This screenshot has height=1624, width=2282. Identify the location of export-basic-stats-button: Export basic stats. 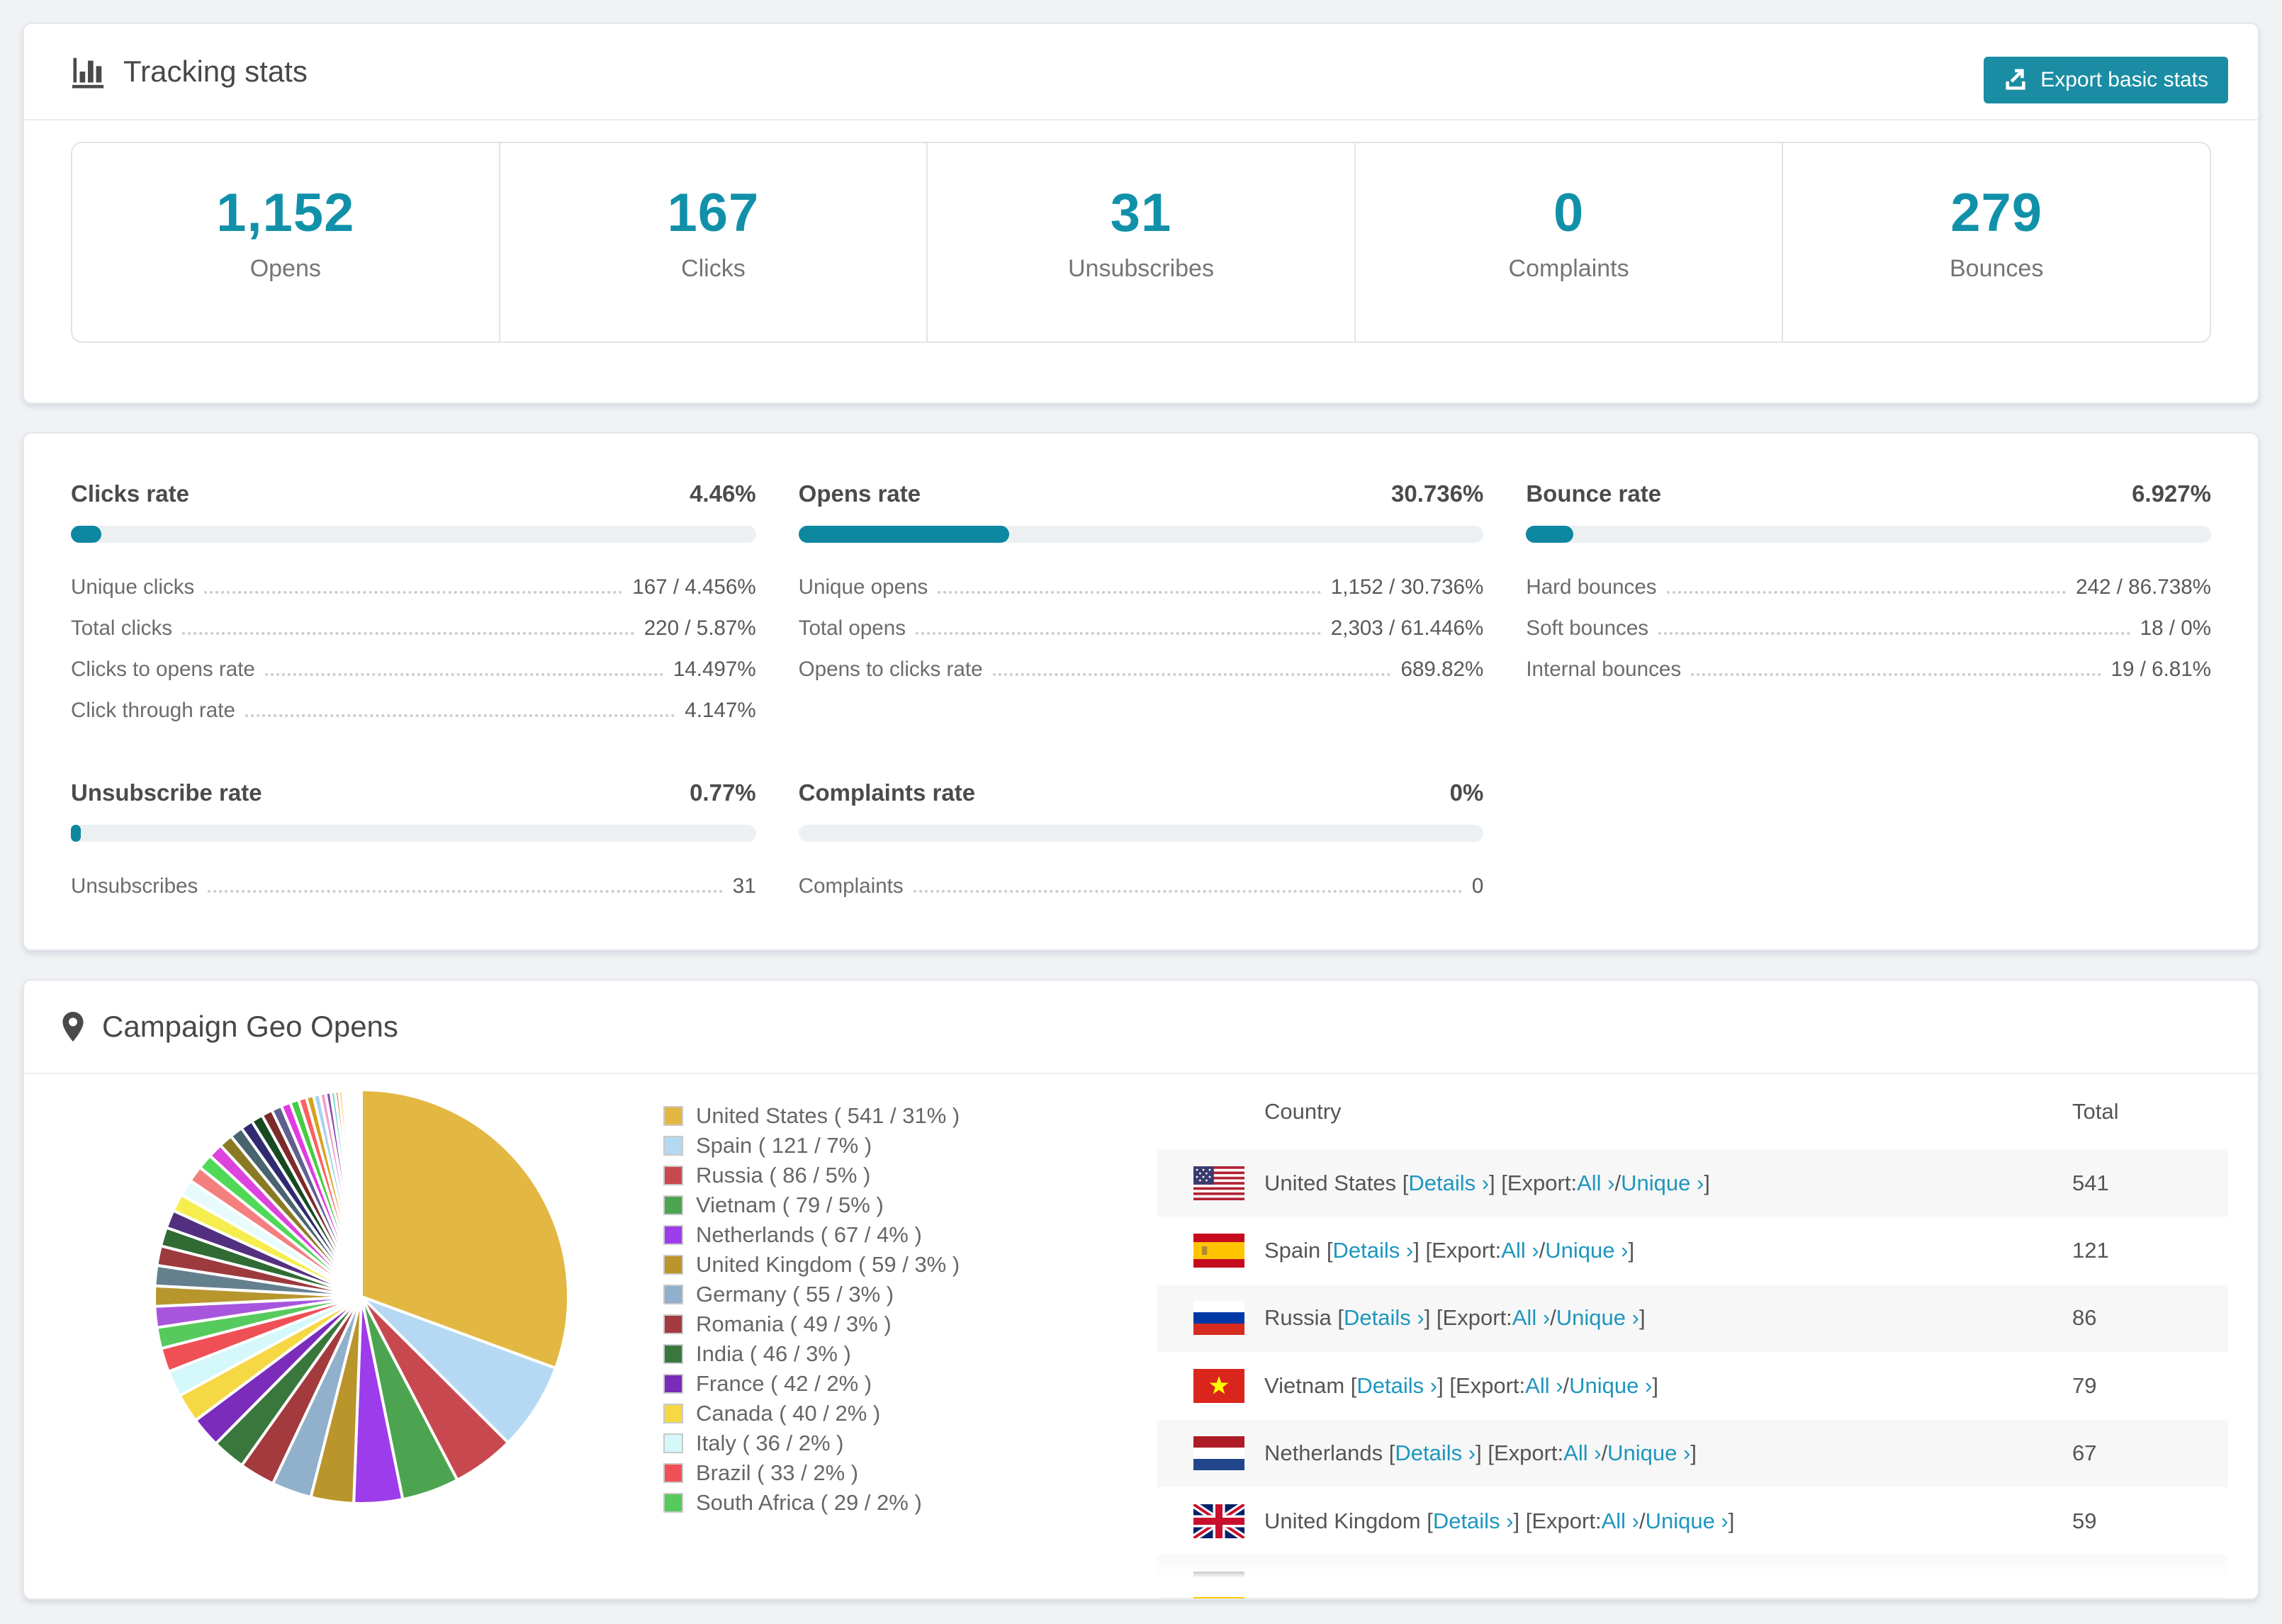
(2106, 80).